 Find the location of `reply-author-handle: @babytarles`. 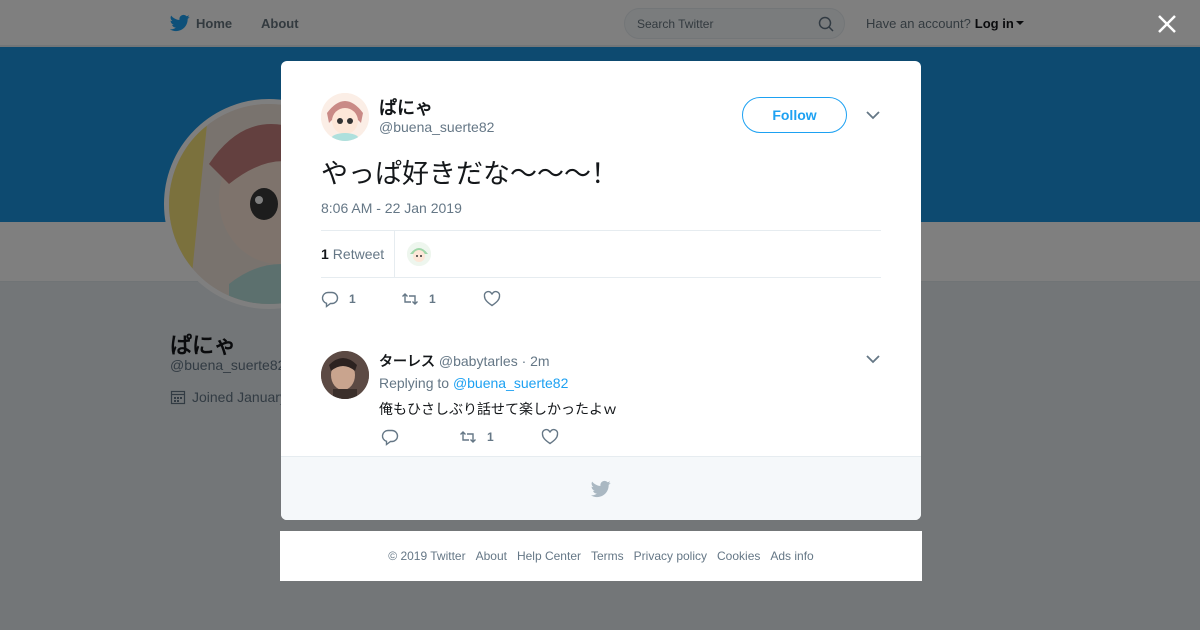

reply-author-handle: @babytarles is located at coordinates (478, 361).